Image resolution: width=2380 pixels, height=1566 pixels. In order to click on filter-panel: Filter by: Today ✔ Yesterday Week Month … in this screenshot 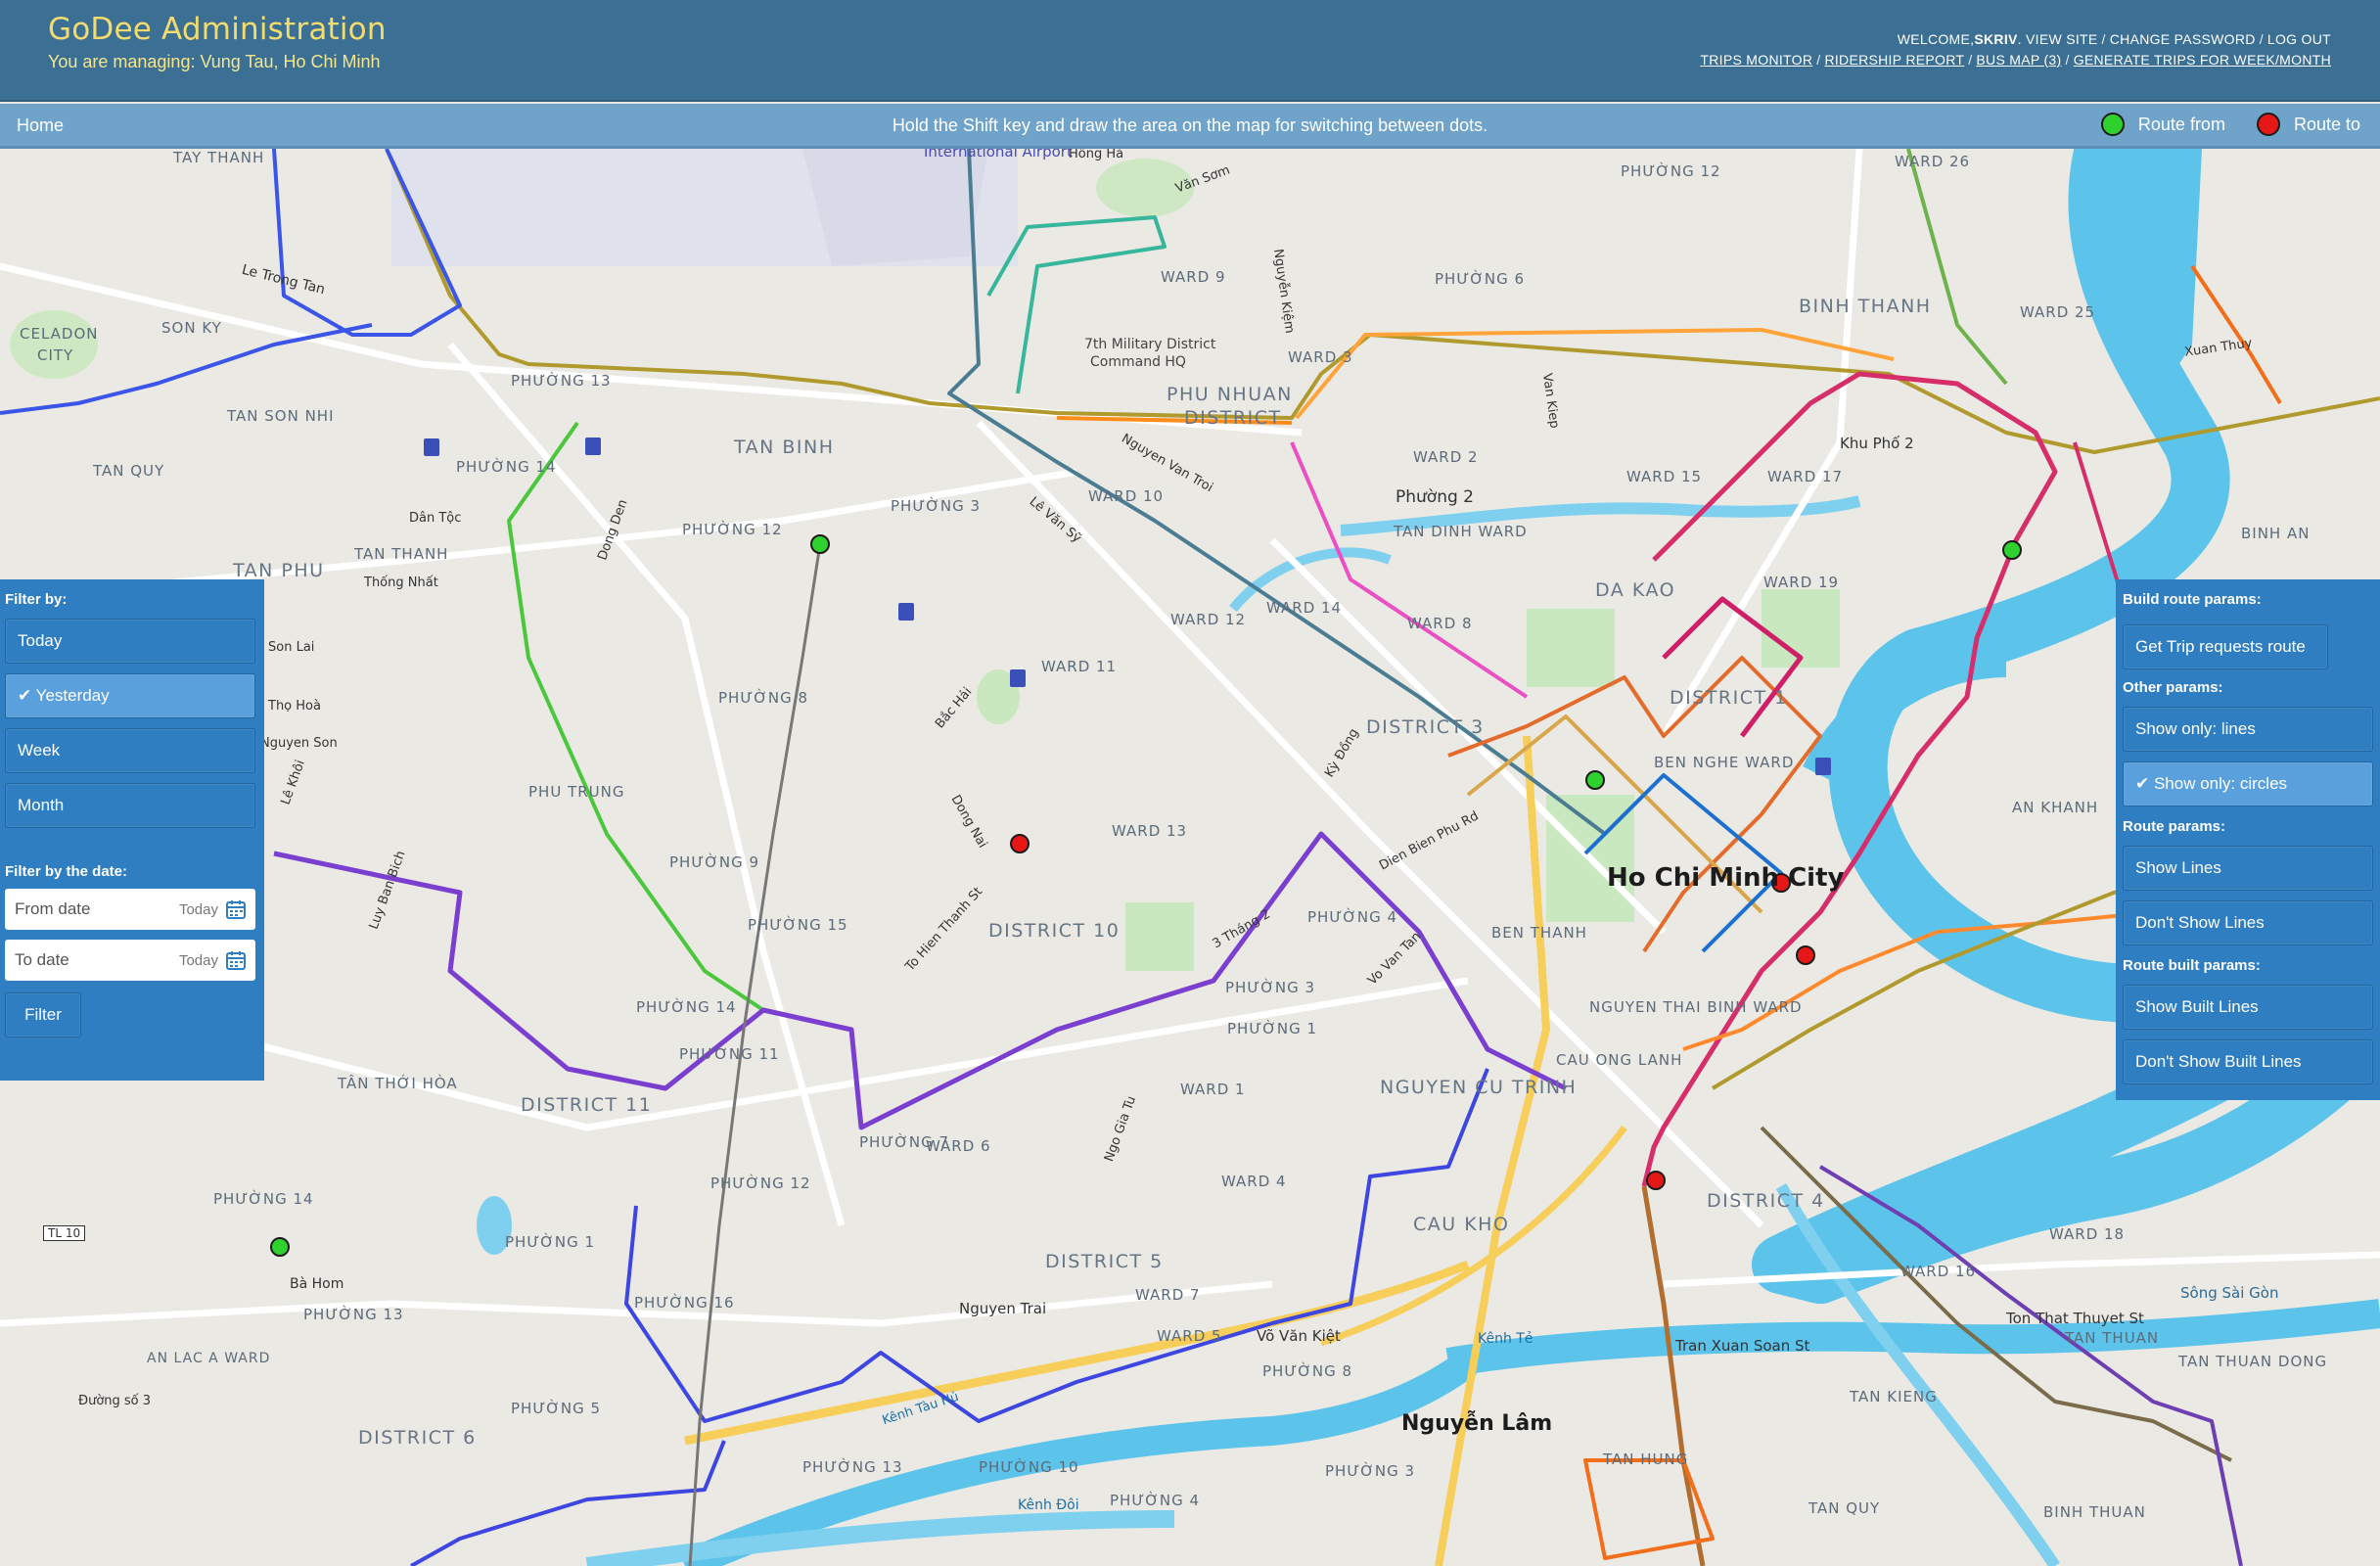, I will do `click(132, 830)`.